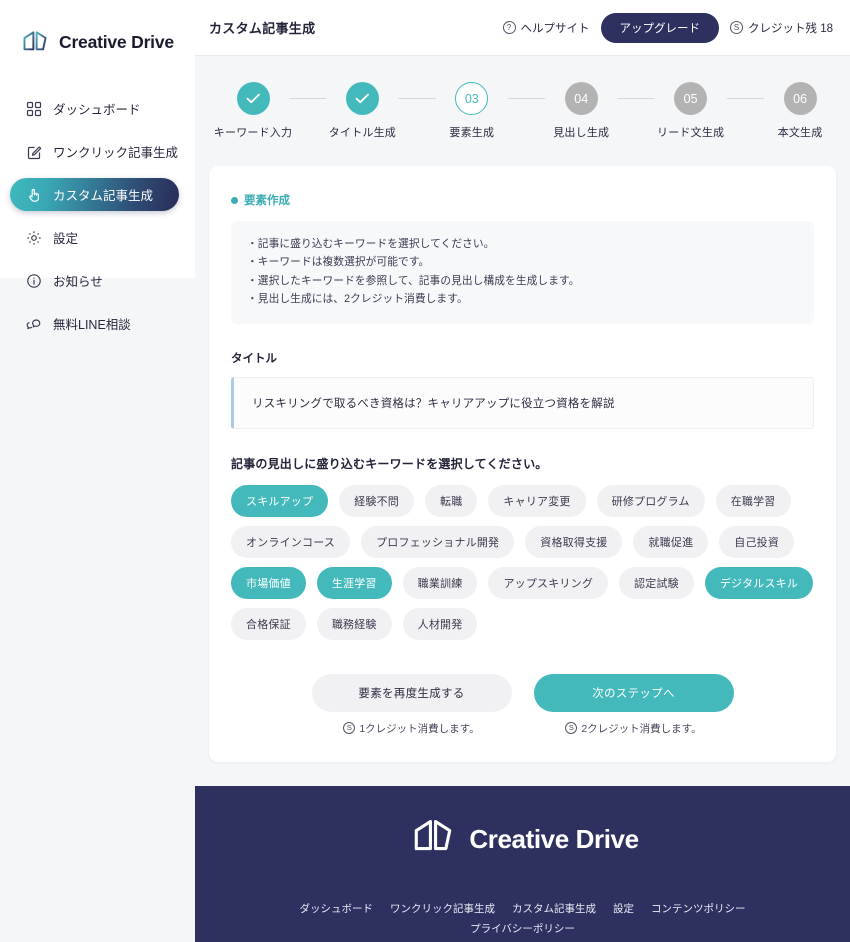 Image resolution: width=850 pixels, height=942 pixels. Describe the element at coordinates (268, 623) in the screenshot. I see `keyword-chip: 合格保証` at that location.